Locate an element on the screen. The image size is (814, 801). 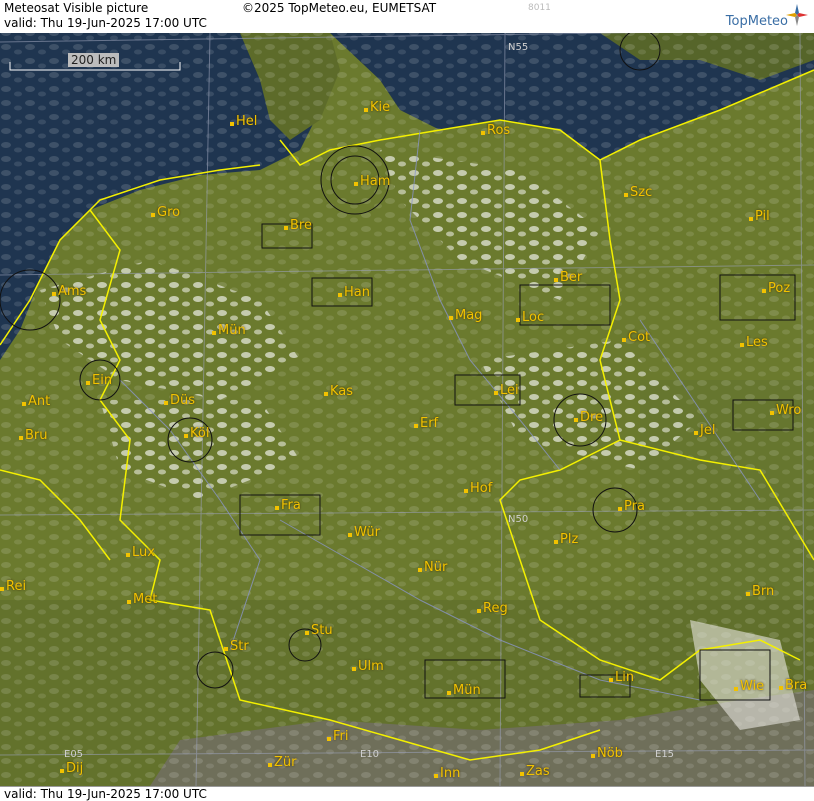
city-label: Nür is located at coordinates (432, 567).